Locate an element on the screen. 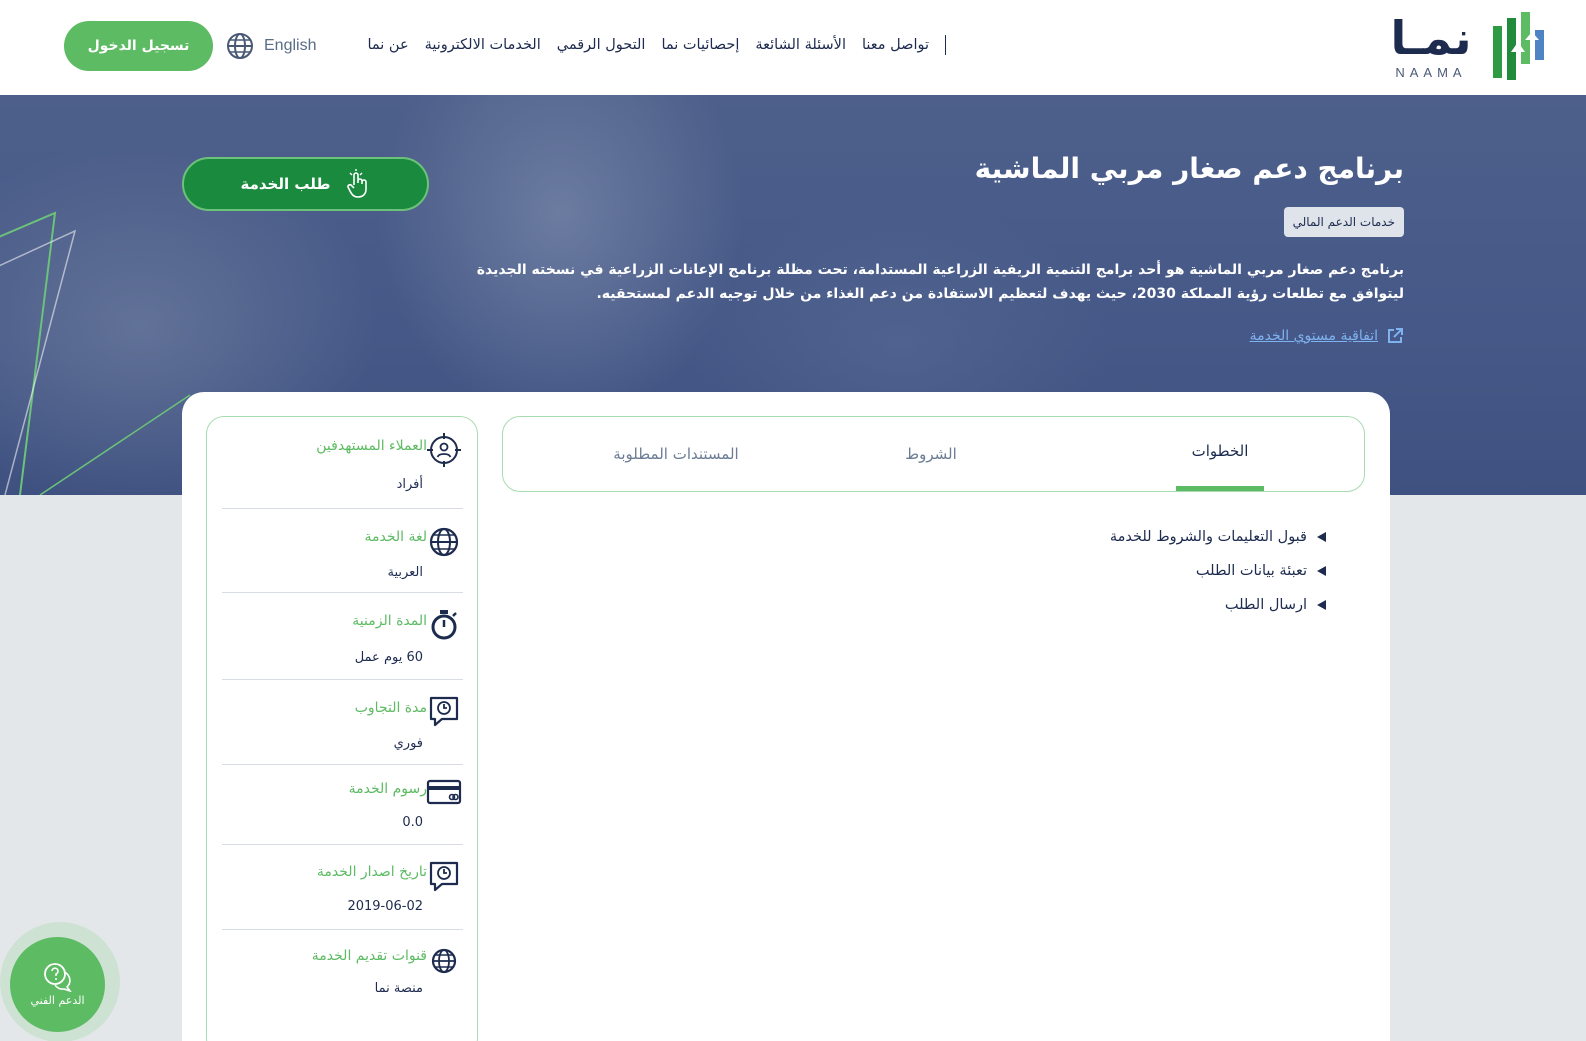 This screenshot has width=1586, height=1041. stopwatch-icon-wrap is located at coordinates (444, 624).